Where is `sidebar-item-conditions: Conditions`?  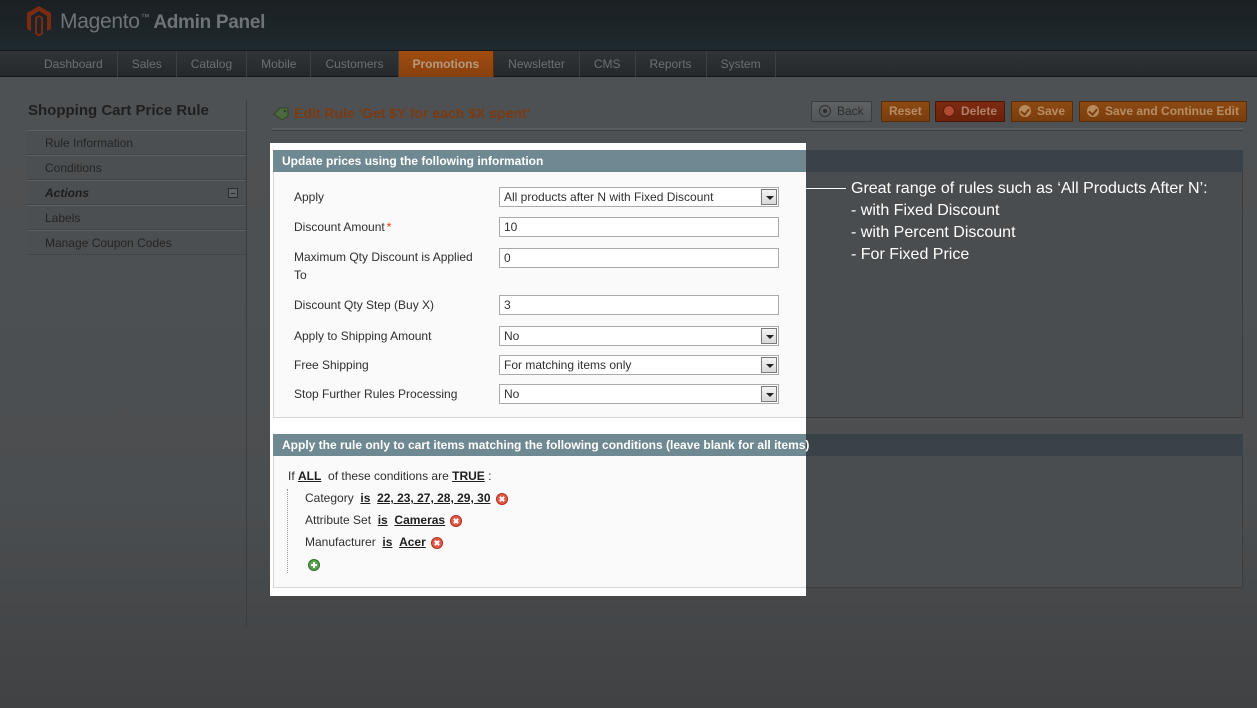
sidebar-item-conditions: Conditions is located at coordinates (136, 167).